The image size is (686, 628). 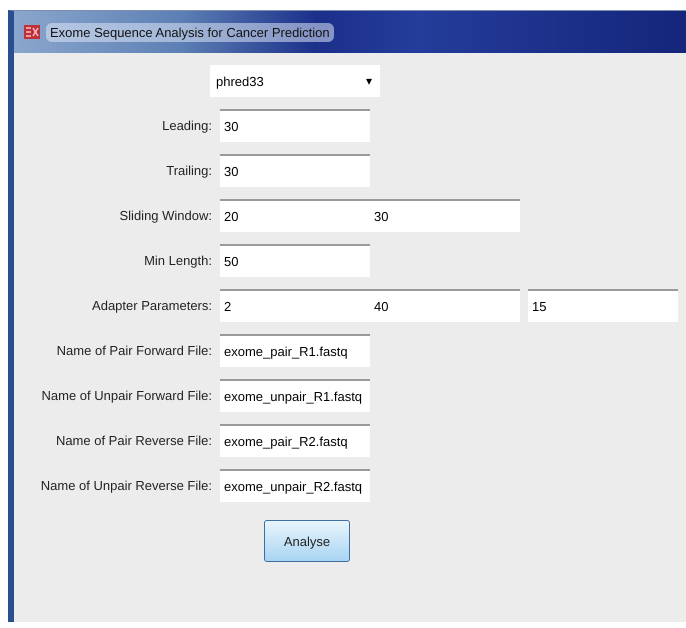 I want to click on input-field: 40, so click(x=445, y=305).